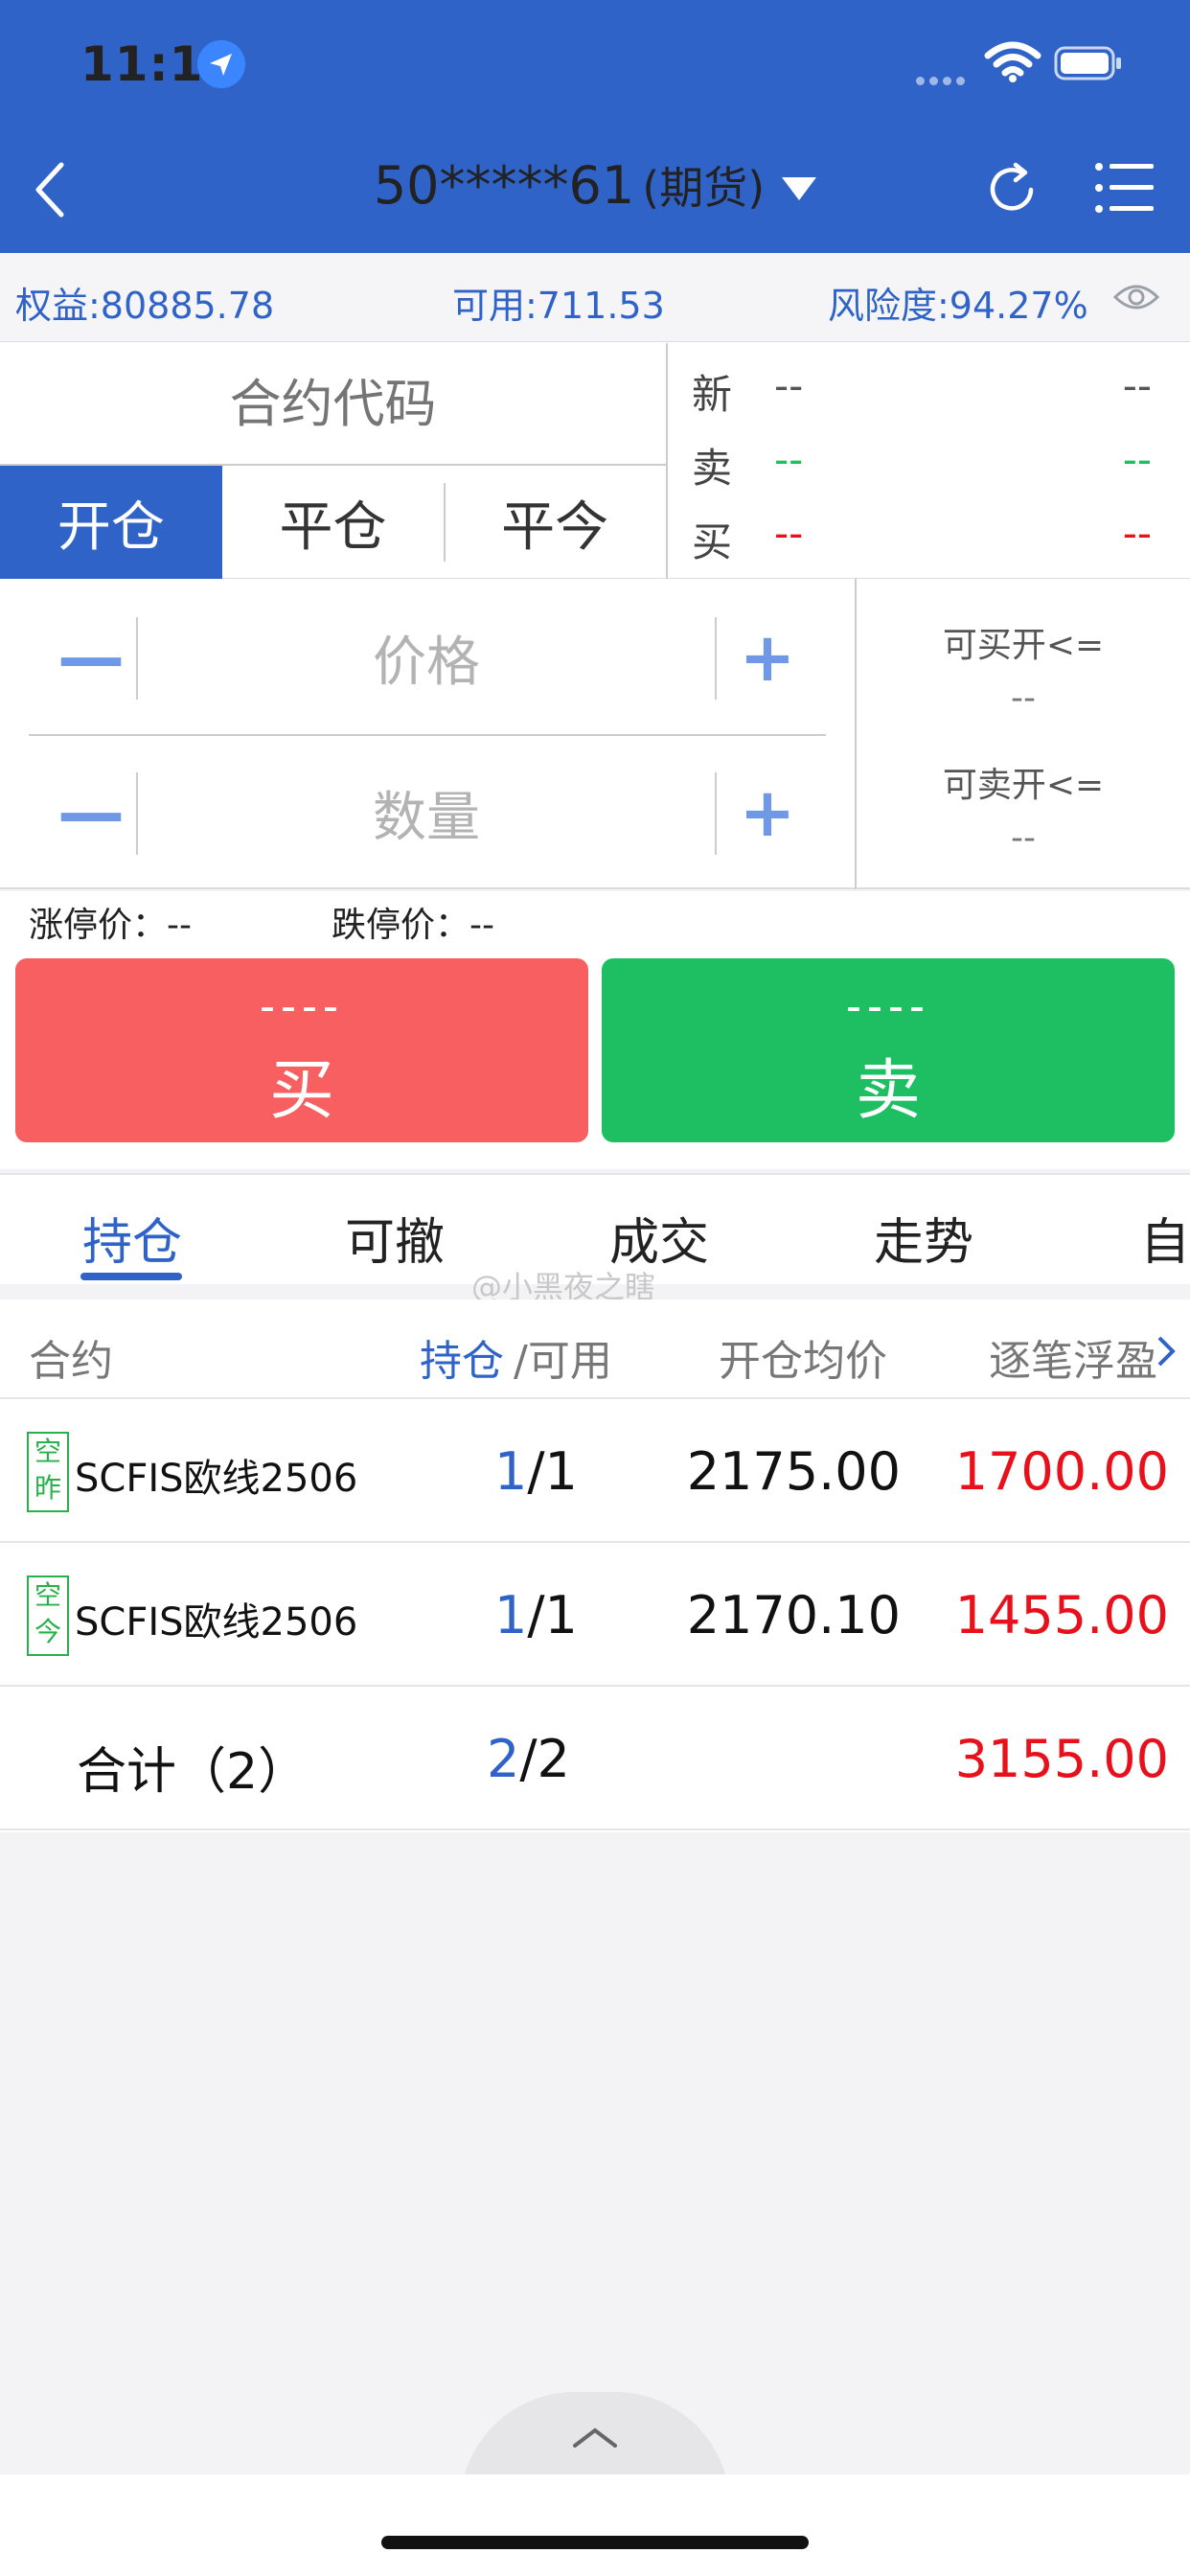 This screenshot has width=1190, height=2576. I want to click on home-indicator, so click(595, 2542).